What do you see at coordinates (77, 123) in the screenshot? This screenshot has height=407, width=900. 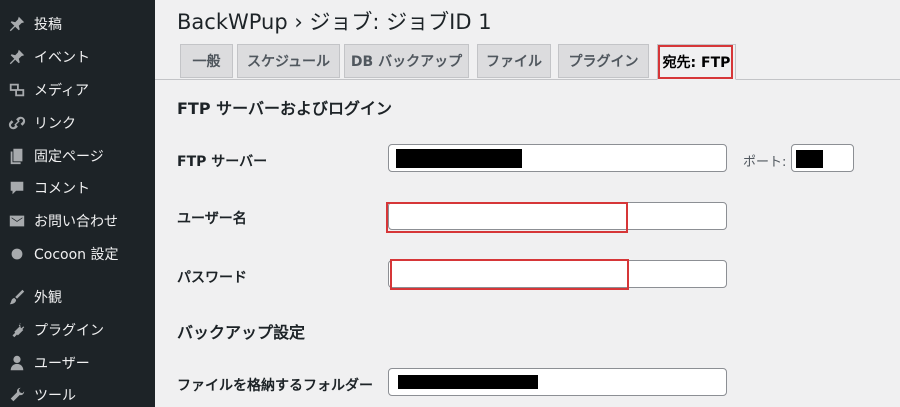 I see `sidebar-item-links: リンク` at bounding box center [77, 123].